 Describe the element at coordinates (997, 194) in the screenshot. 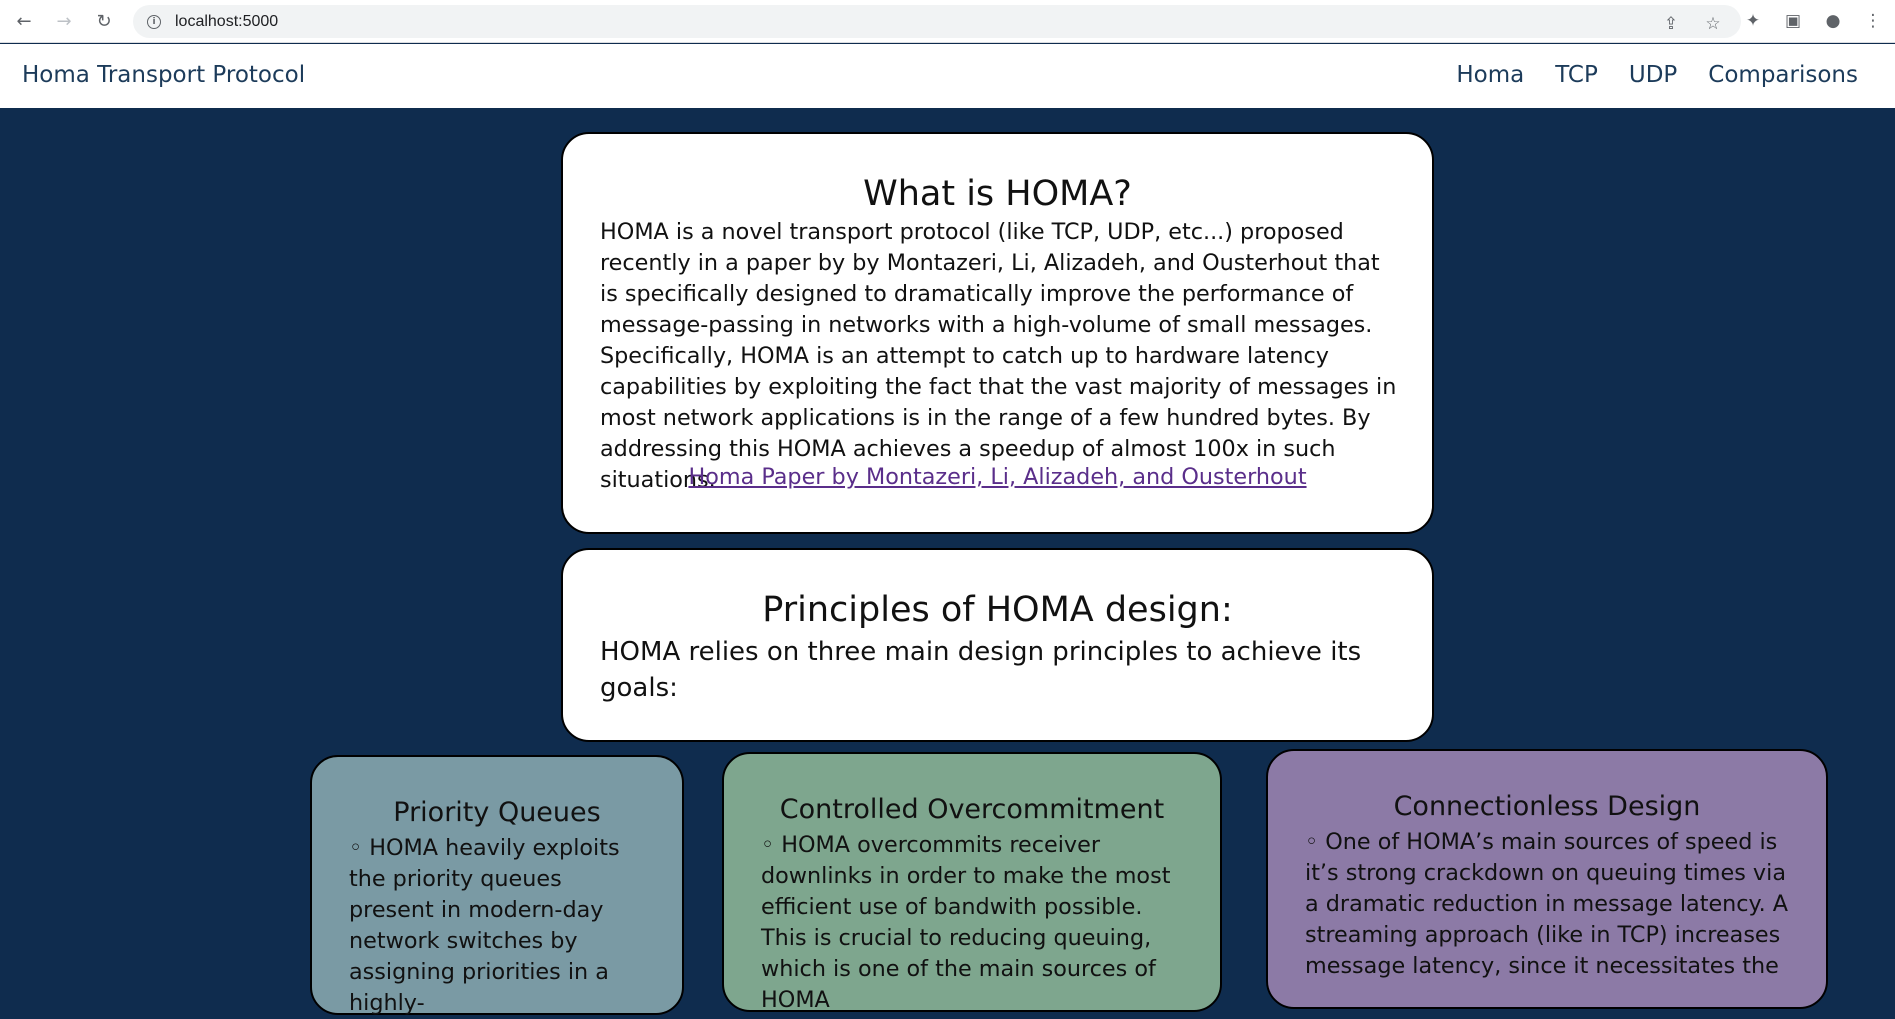

I see `what-is-homa-title: What is HOMA?` at that location.